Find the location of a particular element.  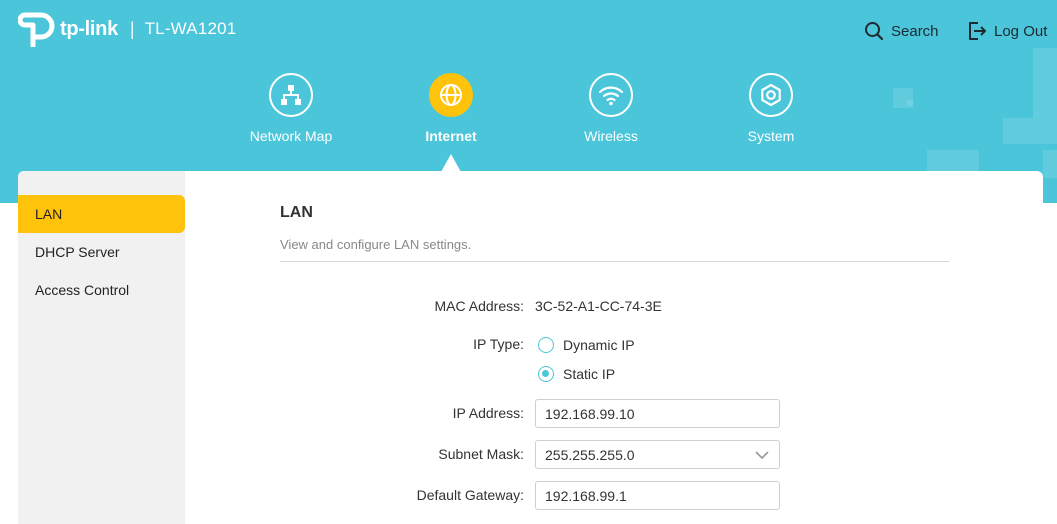

nav-wireless-circle is located at coordinates (611, 95).